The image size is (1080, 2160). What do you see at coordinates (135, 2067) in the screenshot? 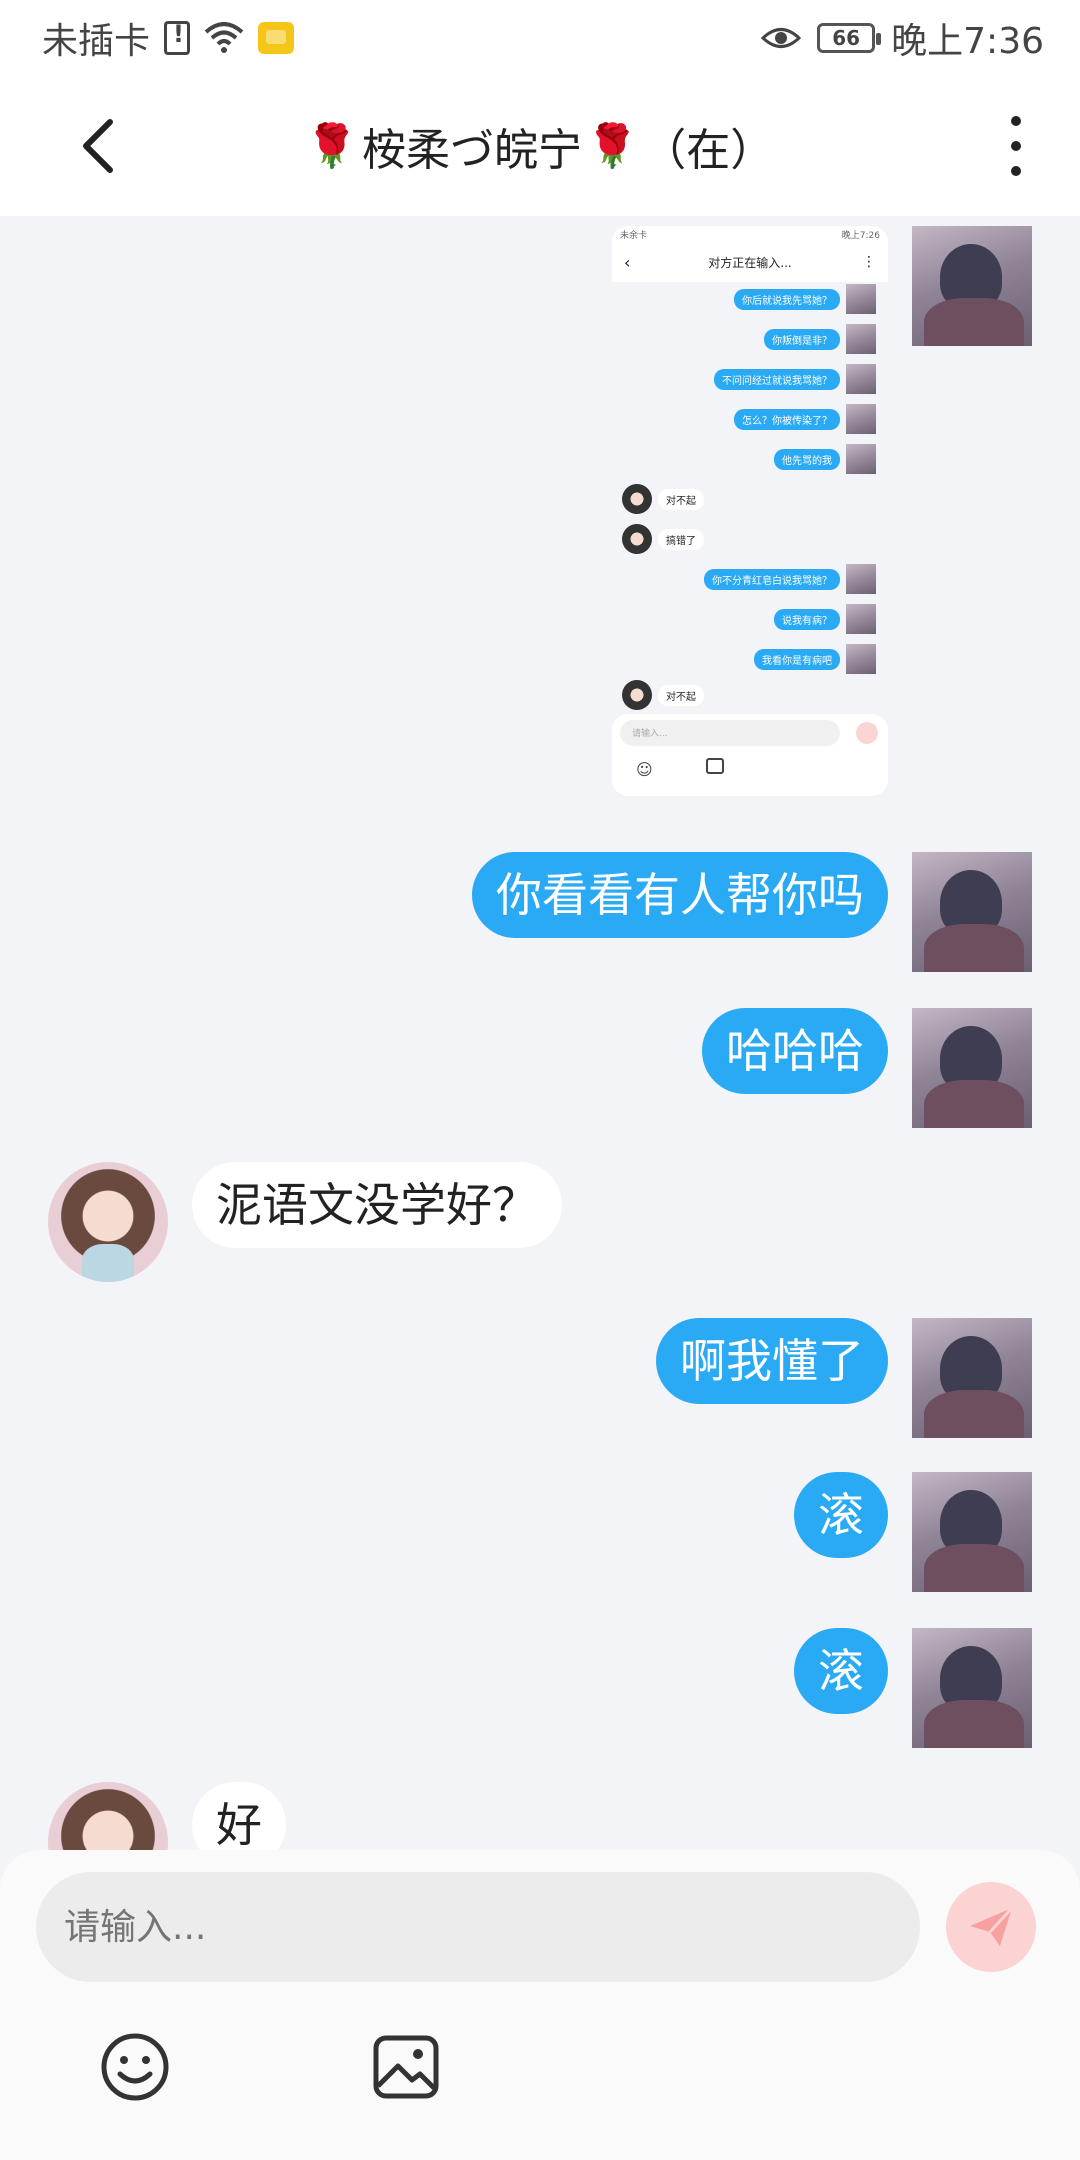
I see `smile-icon` at bounding box center [135, 2067].